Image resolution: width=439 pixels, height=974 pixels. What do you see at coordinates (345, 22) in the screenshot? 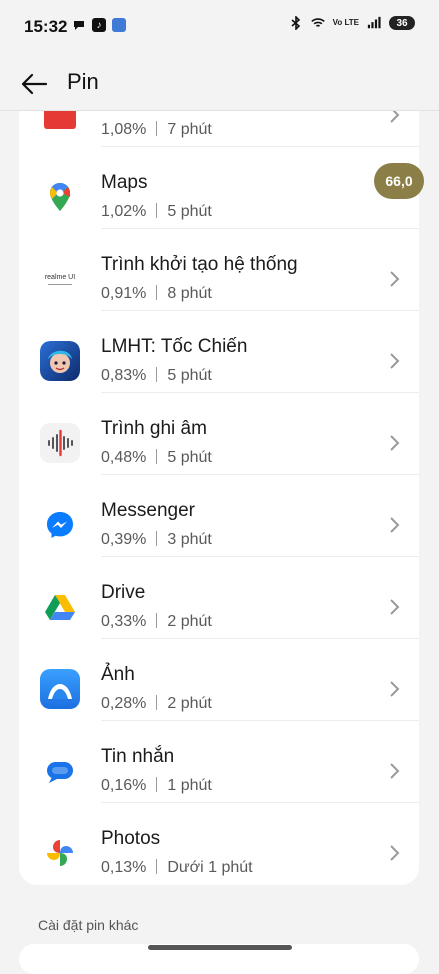
I see `volte-icon: Vo LTE` at bounding box center [345, 22].